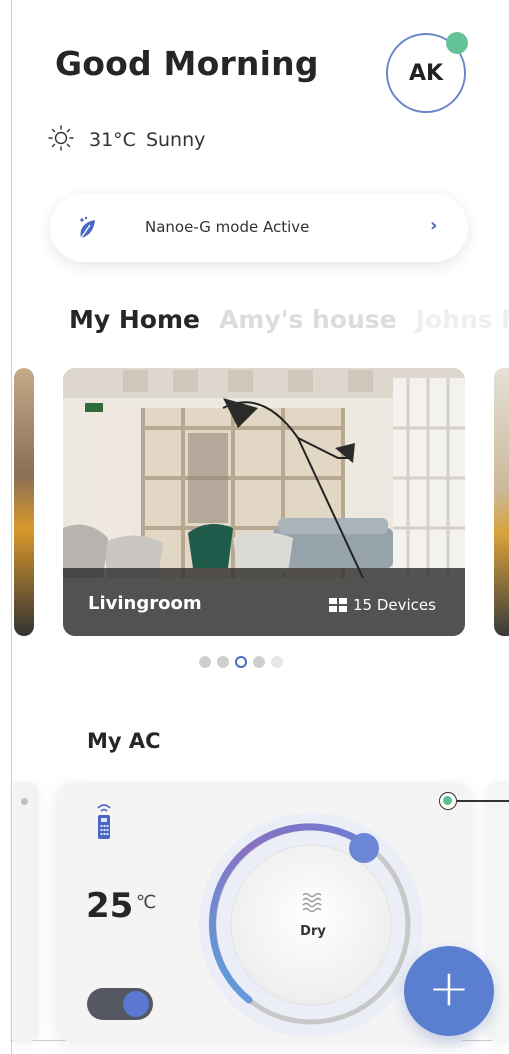  What do you see at coordinates (457, 43) in the screenshot?
I see `online-status-dot` at bounding box center [457, 43].